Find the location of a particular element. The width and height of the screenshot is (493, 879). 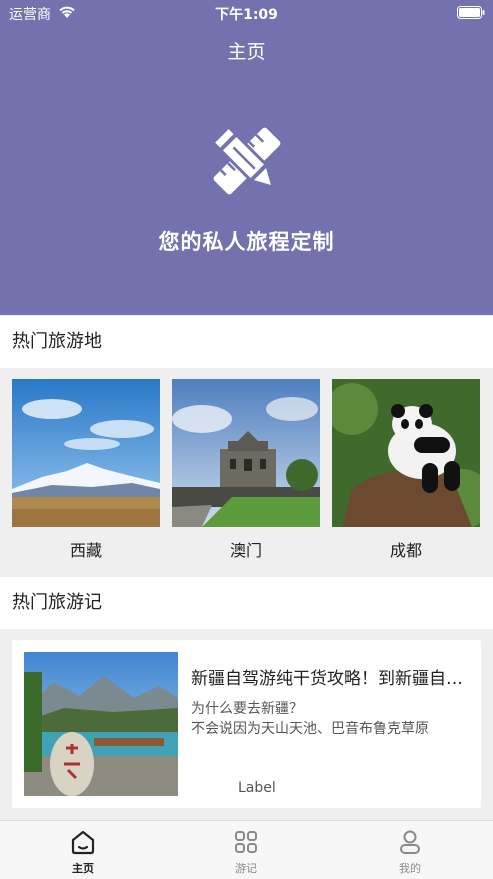

destination-name: 成都 is located at coordinates (405, 550).